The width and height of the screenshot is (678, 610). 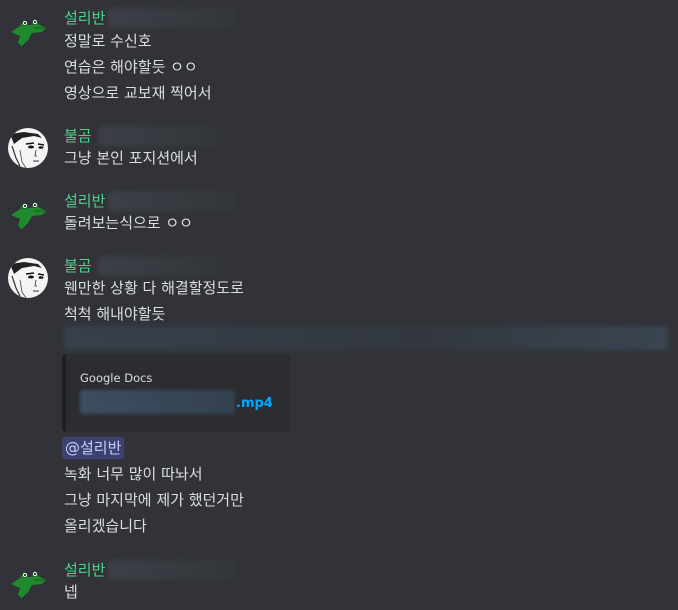 I want to click on embed-title, so click(x=157, y=402).